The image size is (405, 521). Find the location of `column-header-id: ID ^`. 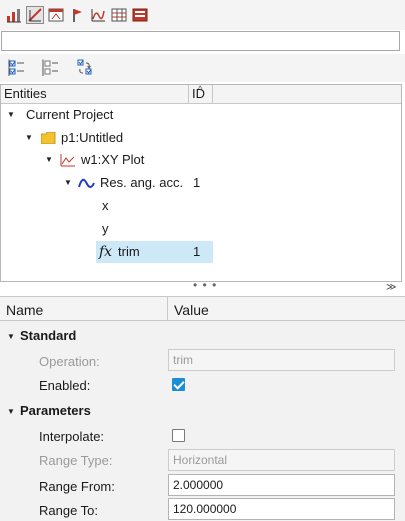

column-header-id: ID ^ is located at coordinates (201, 93).